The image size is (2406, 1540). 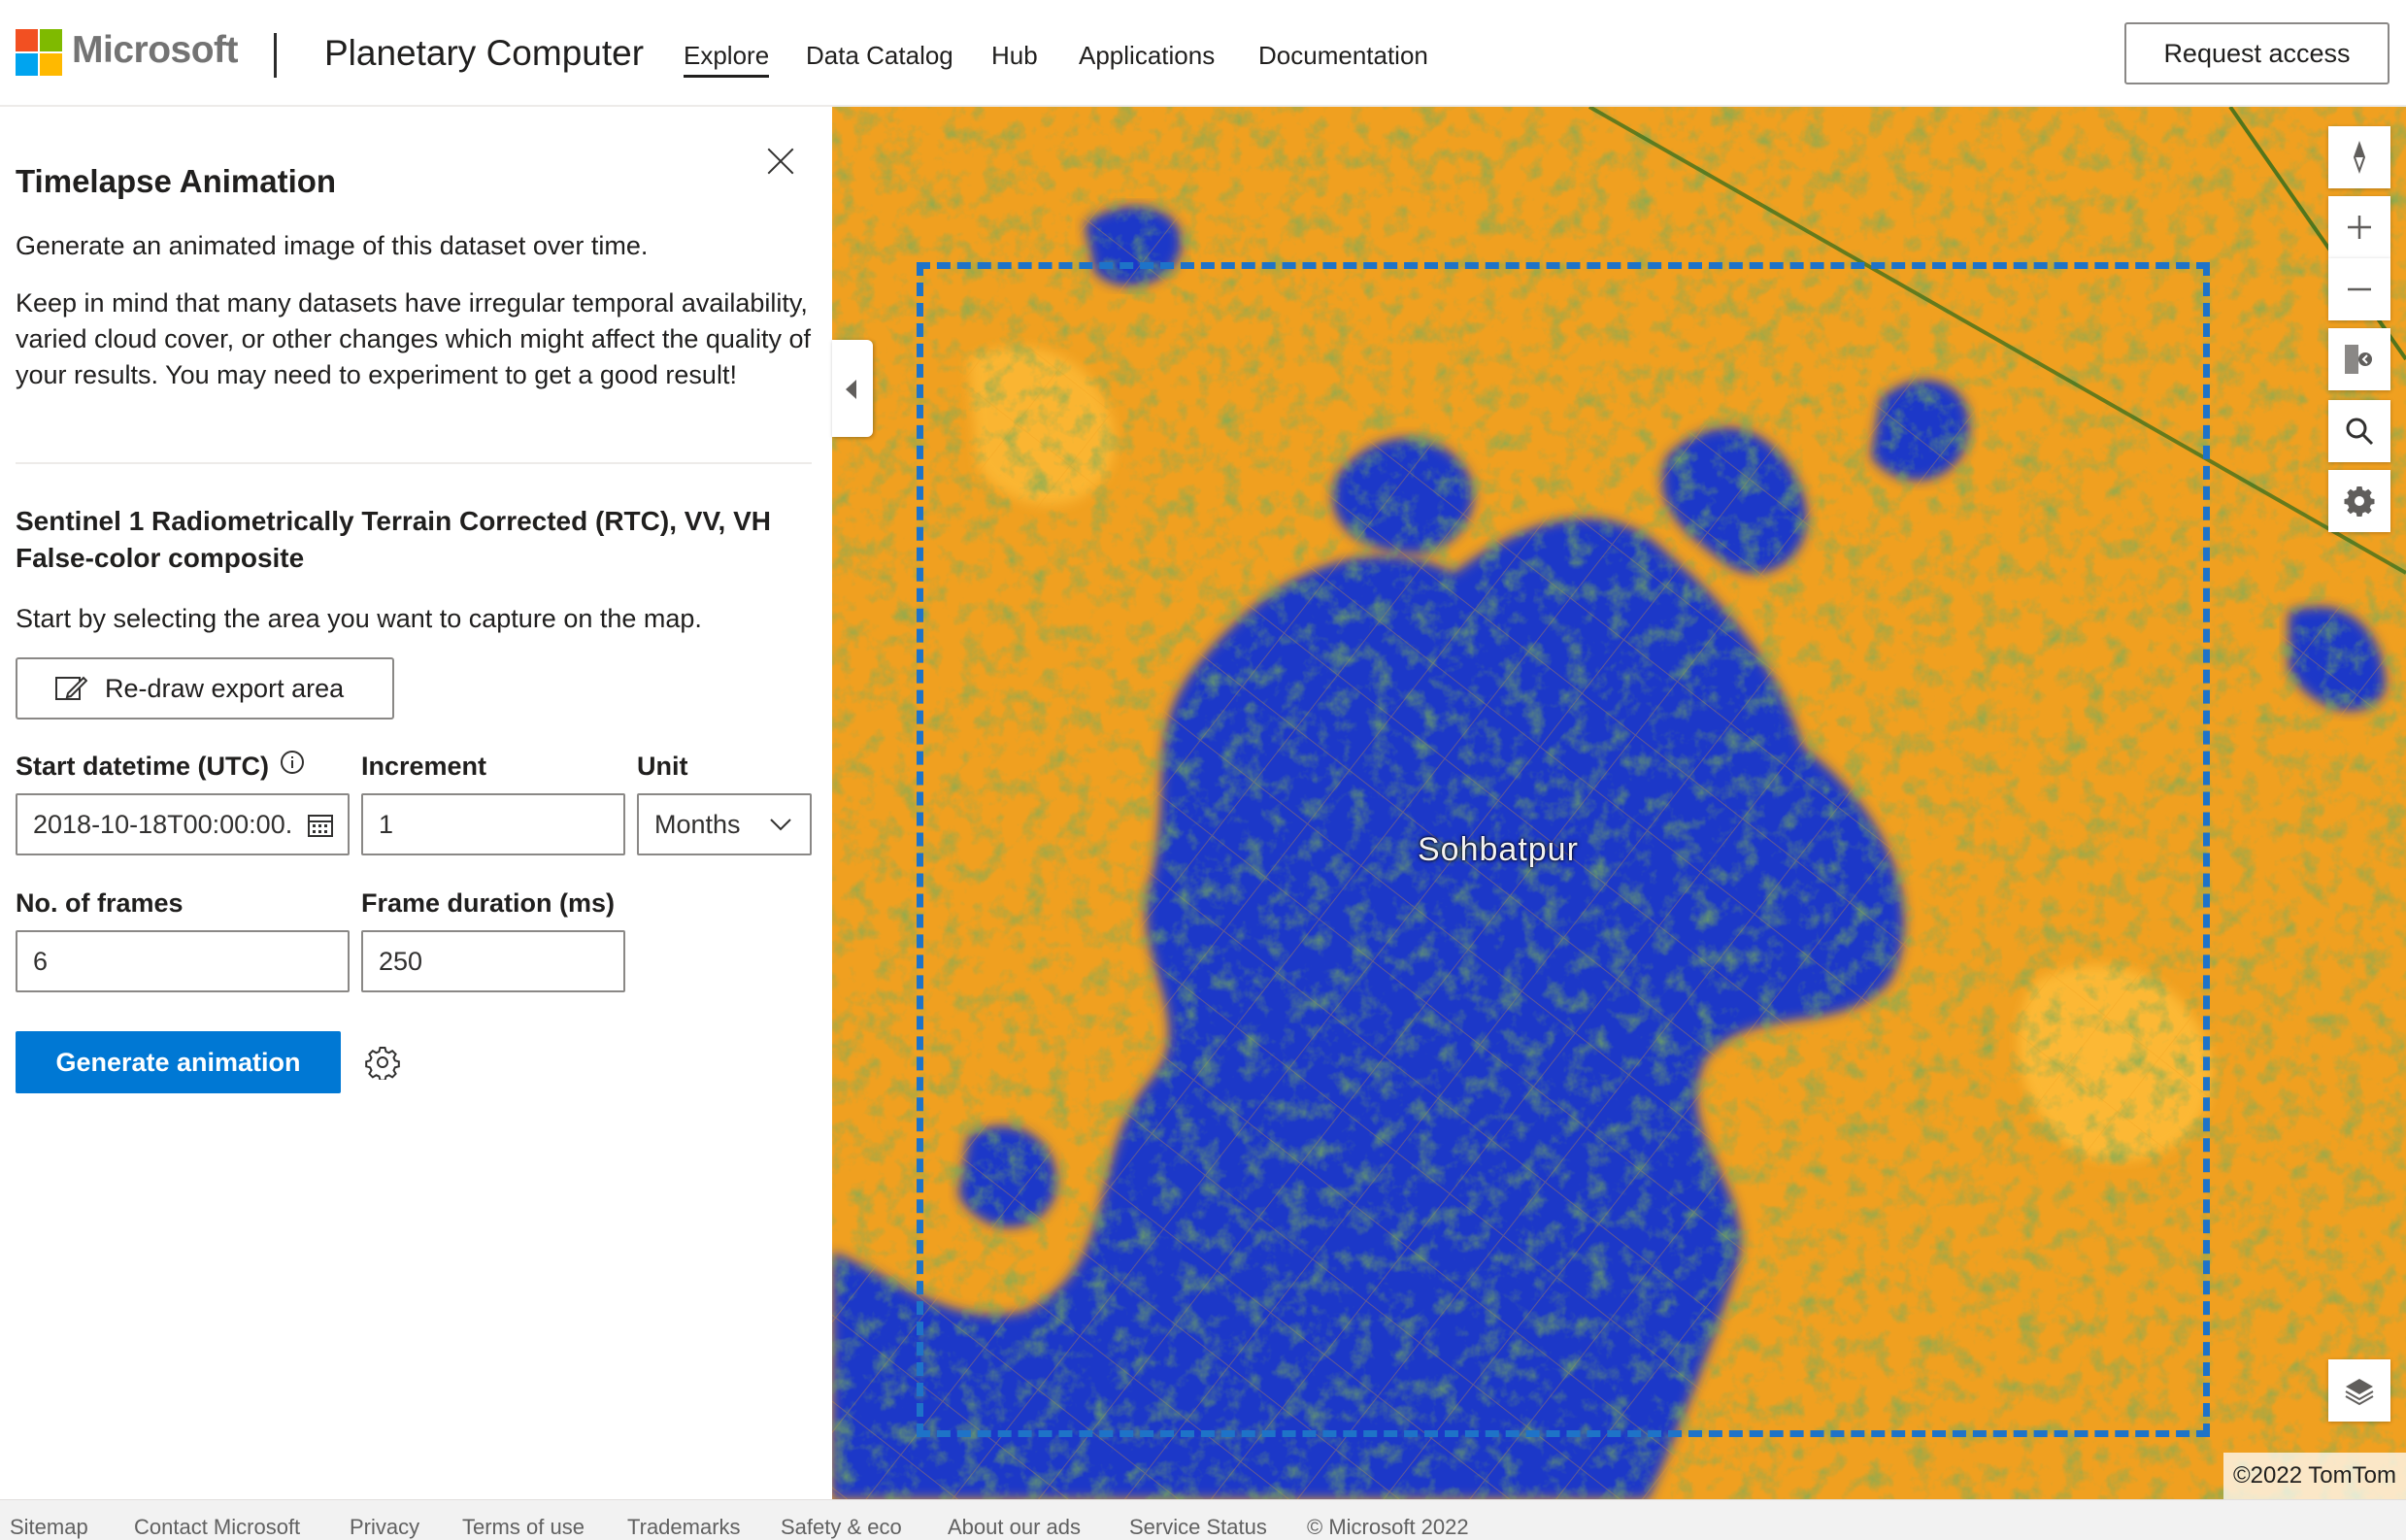 What do you see at coordinates (1498, 849) in the screenshot?
I see `map-place-label: Sohbatpur` at bounding box center [1498, 849].